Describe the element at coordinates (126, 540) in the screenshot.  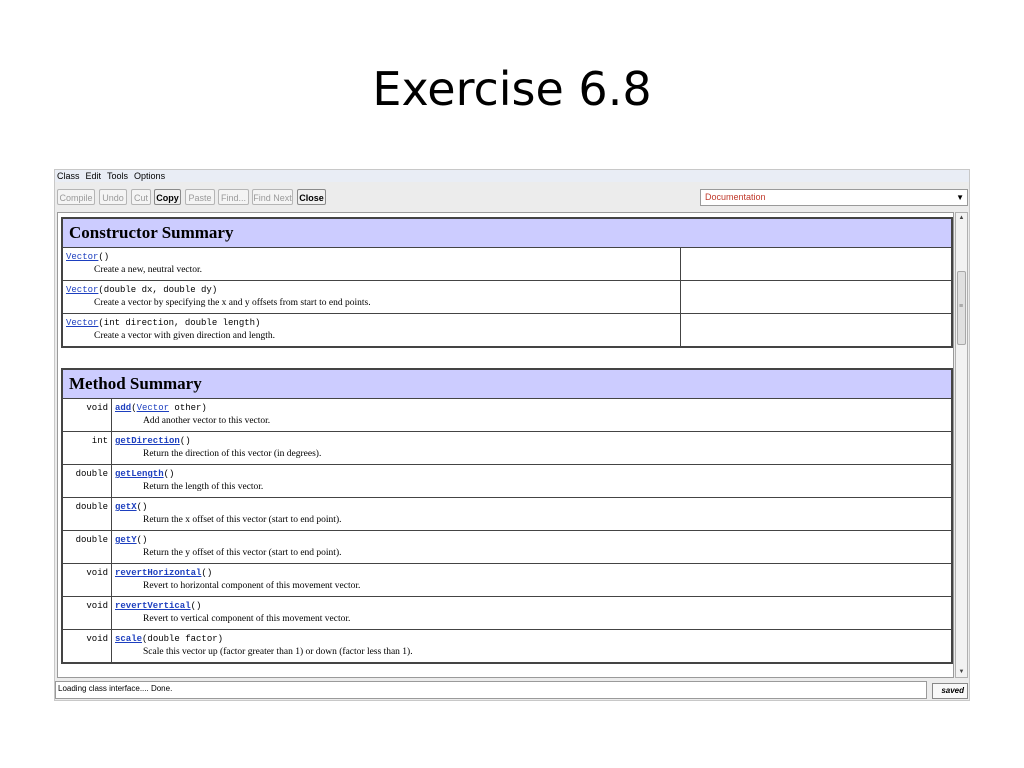
I see `method-link: getY` at that location.